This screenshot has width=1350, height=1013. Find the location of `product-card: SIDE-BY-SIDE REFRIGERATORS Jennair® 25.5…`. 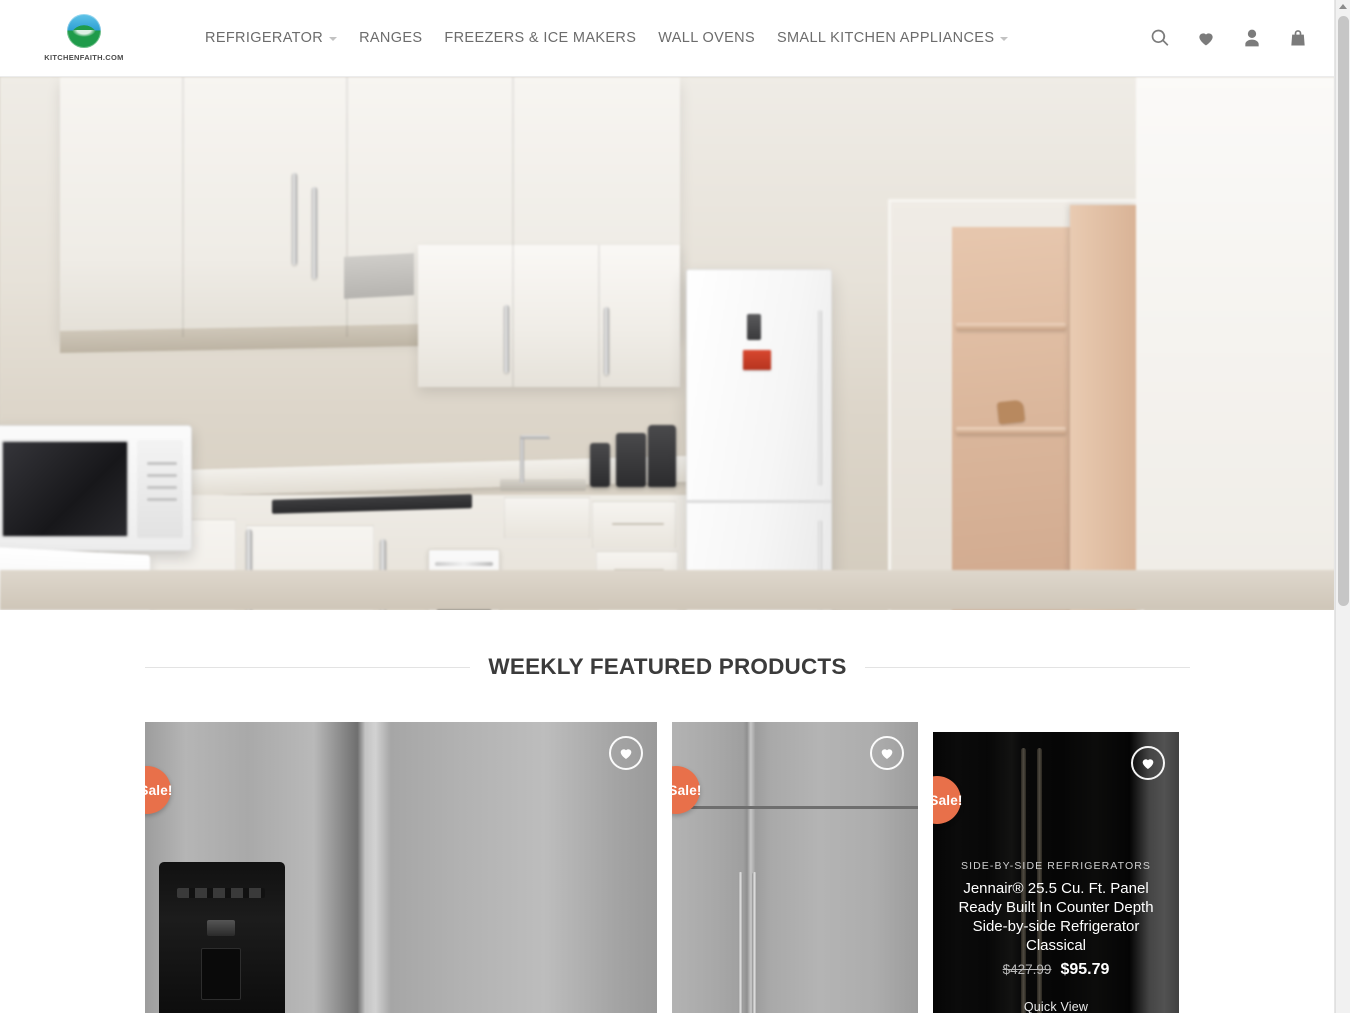

product-card: SIDE-BY-SIDE REFRIGERATORS Jennair® 25.5… is located at coordinates (1056, 872).